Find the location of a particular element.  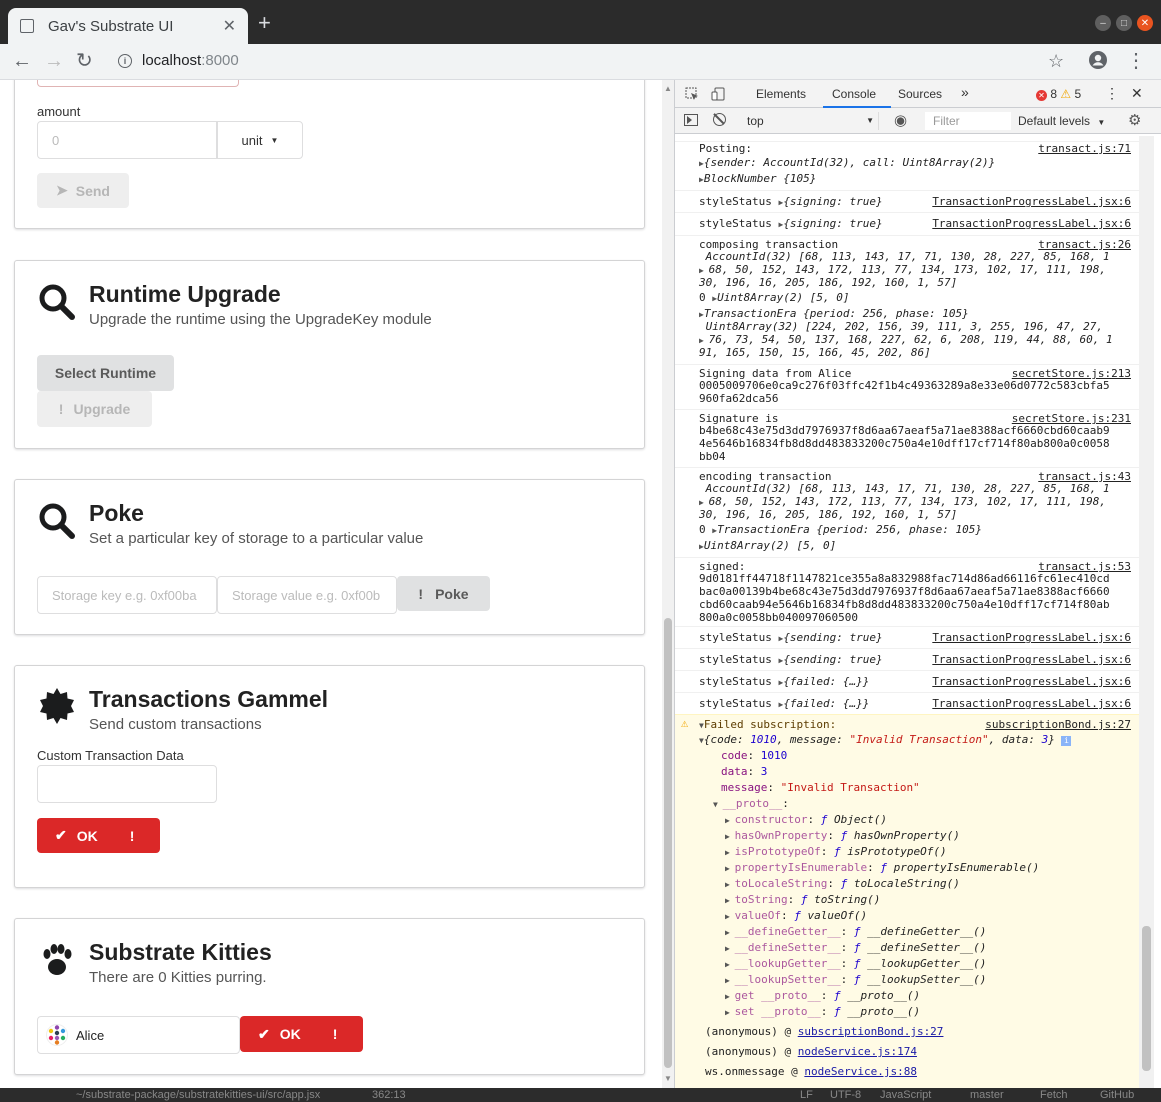

clear-console-icon is located at coordinates (719, 119).